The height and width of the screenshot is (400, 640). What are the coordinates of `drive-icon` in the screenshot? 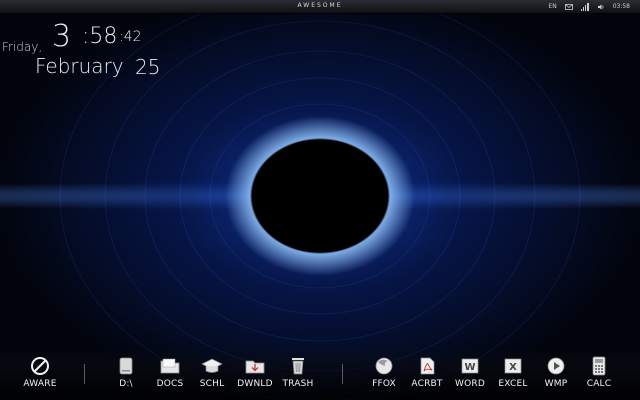 It's located at (126, 366).